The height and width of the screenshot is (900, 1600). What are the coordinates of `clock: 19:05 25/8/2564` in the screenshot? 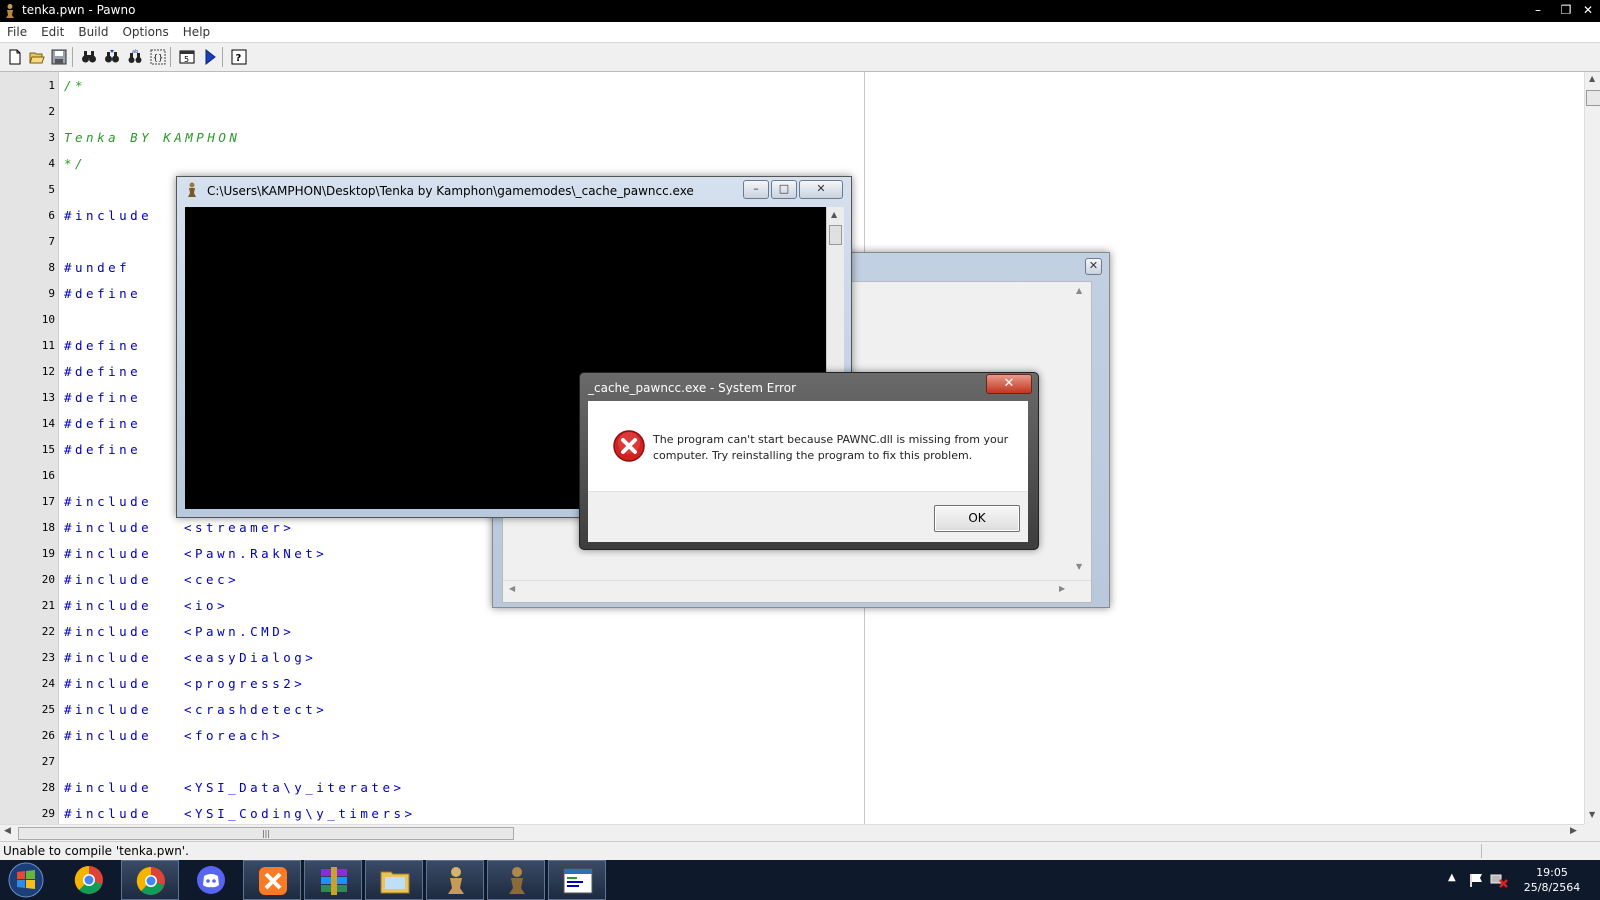 It's located at (1552, 880).